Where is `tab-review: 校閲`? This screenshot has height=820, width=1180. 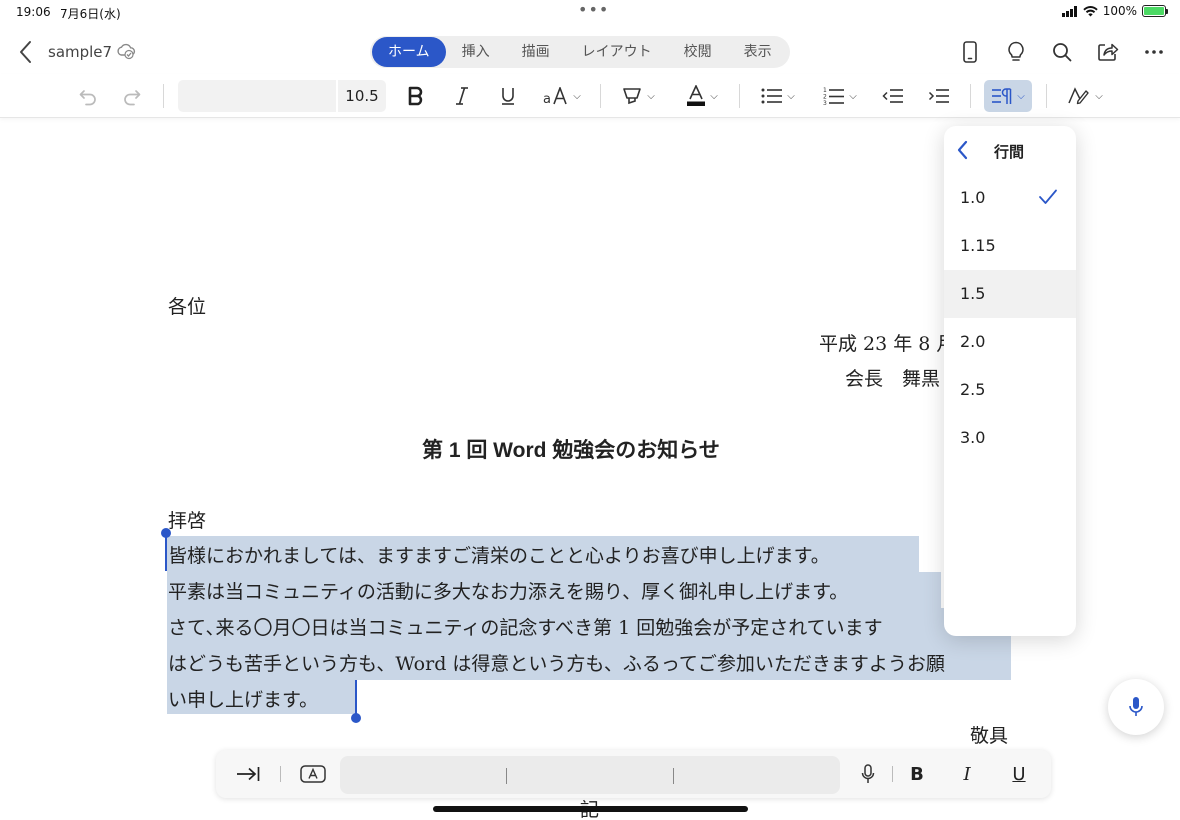 tab-review: 校閲 is located at coordinates (698, 52).